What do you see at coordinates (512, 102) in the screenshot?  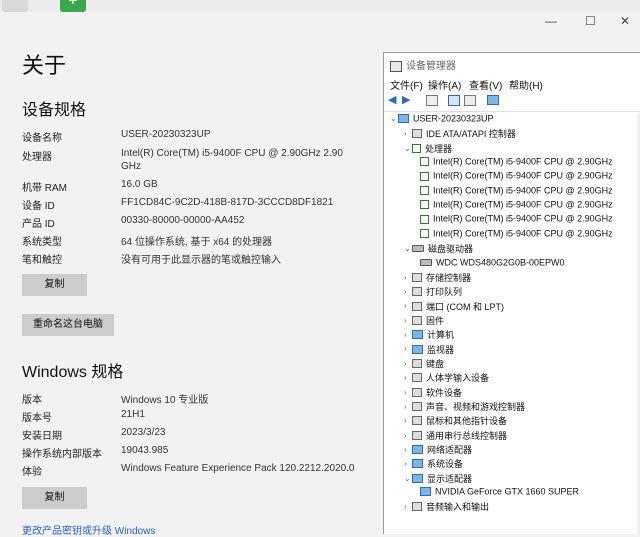 I see `toolbar: ◀ ▶` at bounding box center [512, 102].